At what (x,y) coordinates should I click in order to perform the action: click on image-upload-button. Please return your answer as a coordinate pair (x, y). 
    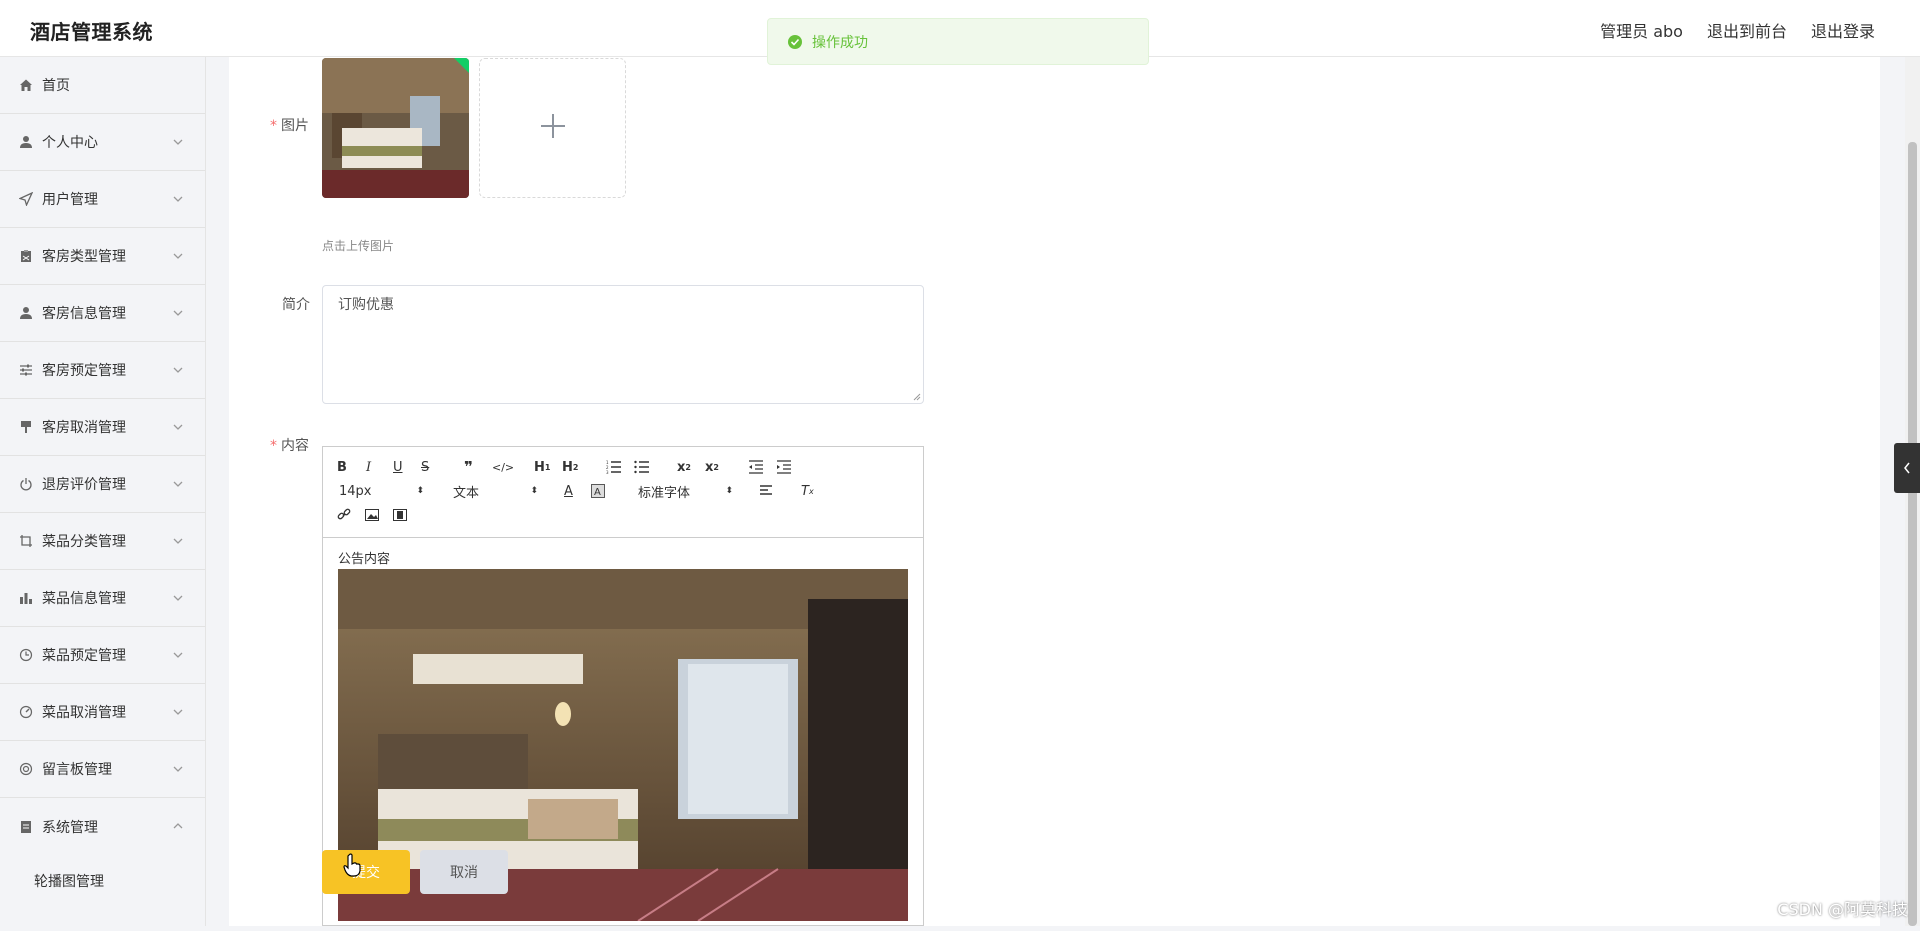
    Looking at the image, I should click on (552, 128).